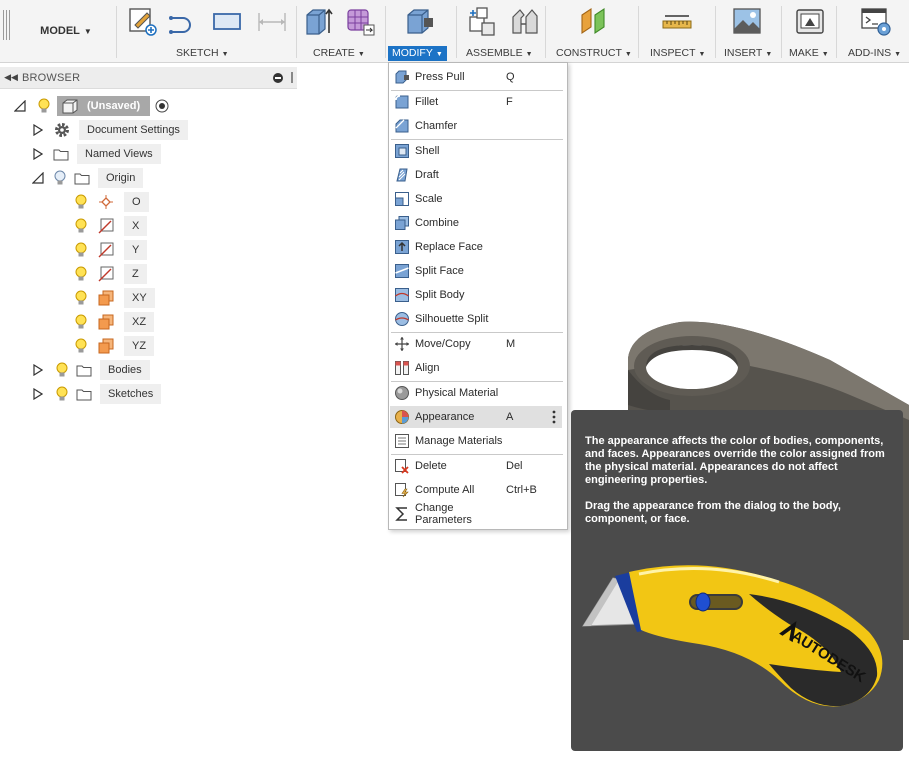 This screenshot has width=909, height=763. What do you see at coordinates (106, 322) in the screenshot?
I see `plane-icon` at bounding box center [106, 322].